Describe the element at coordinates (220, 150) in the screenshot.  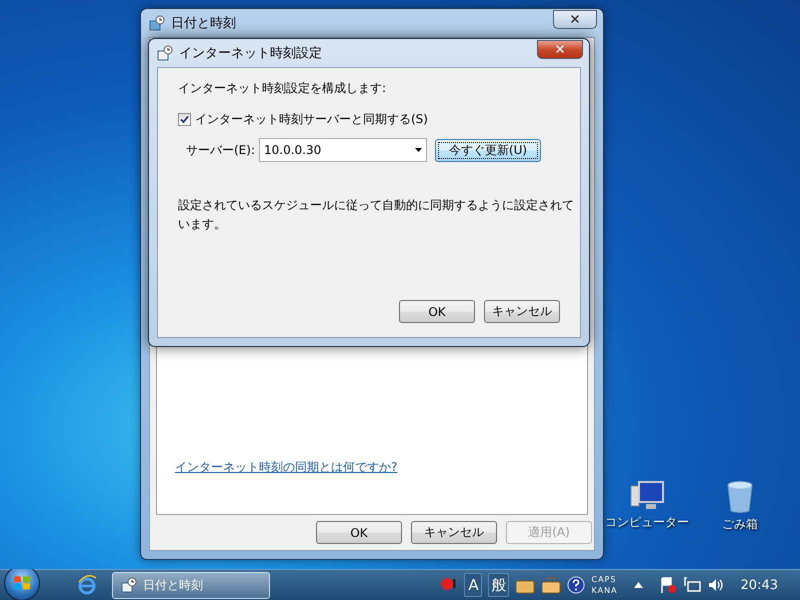
I see `server-label: サーバー(E):` at that location.